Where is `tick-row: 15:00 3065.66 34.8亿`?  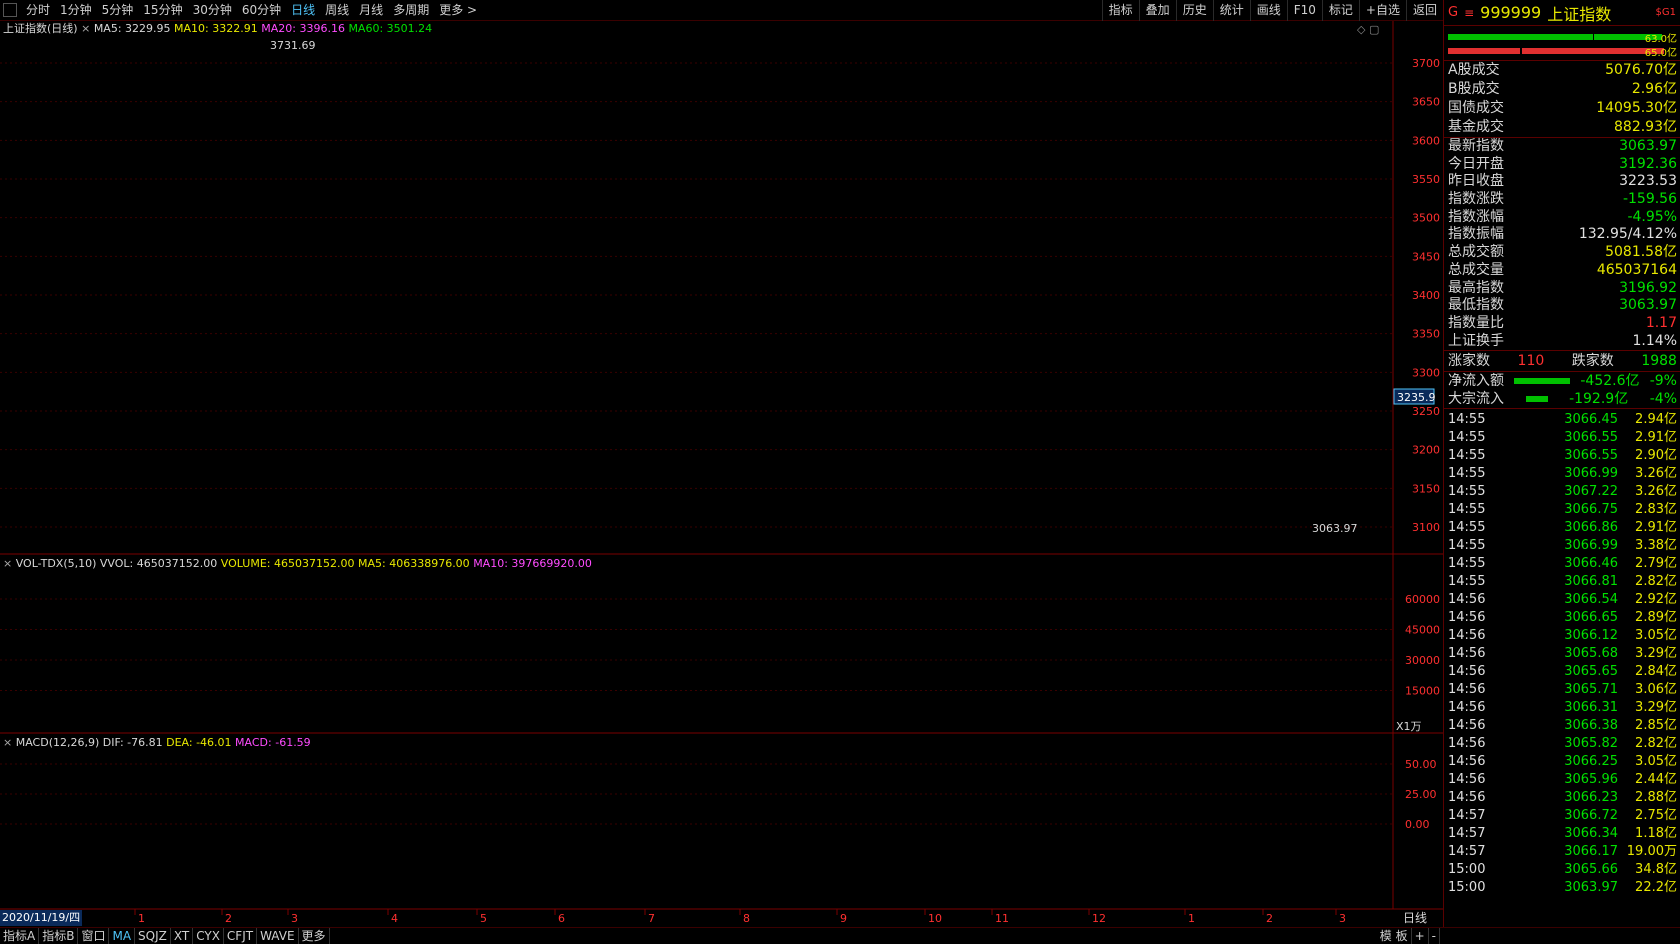
tick-row: 15:00 3065.66 34.8亿 is located at coordinates (1562, 870).